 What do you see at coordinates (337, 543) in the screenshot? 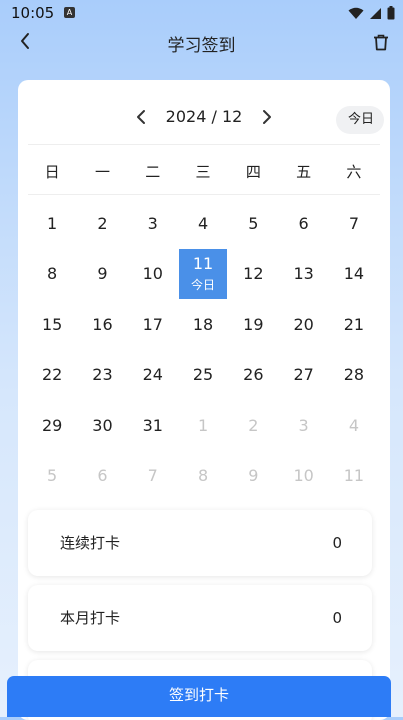
I see `streak-value: 0` at bounding box center [337, 543].